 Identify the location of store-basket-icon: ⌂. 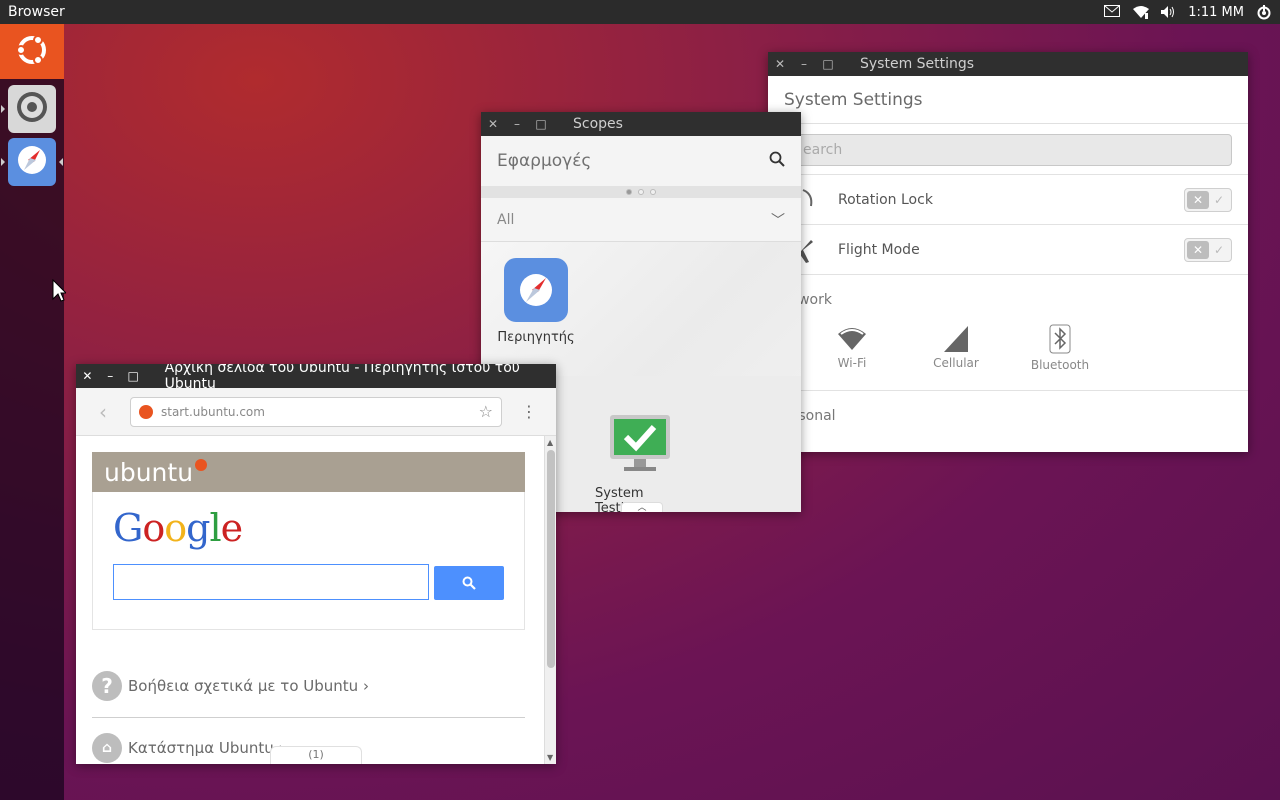
(107, 748).